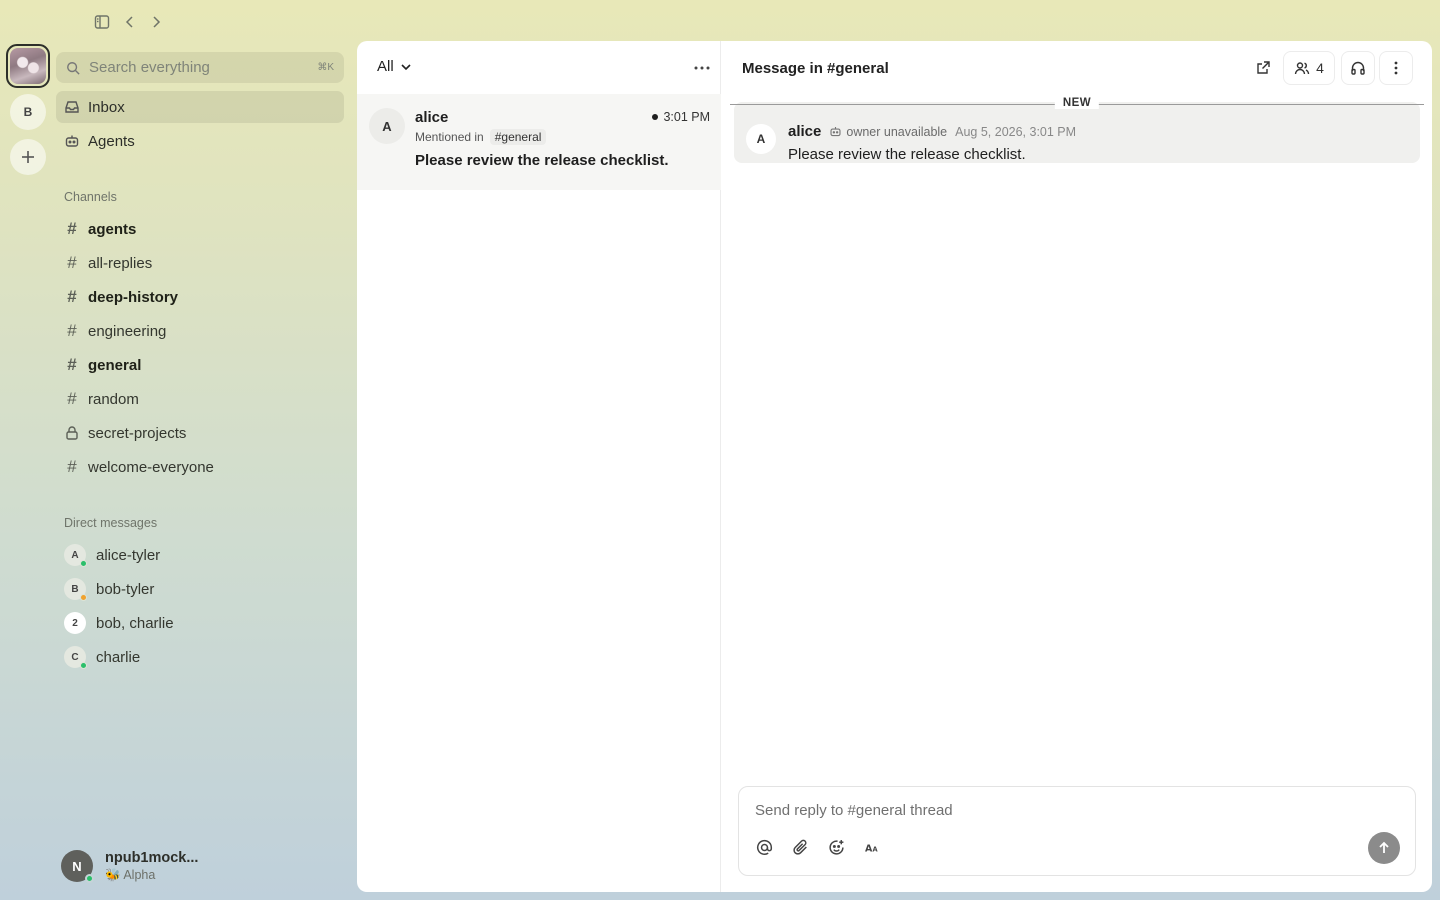 The image size is (1440, 900). I want to click on thread-title: Message in #general, so click(815, 68).